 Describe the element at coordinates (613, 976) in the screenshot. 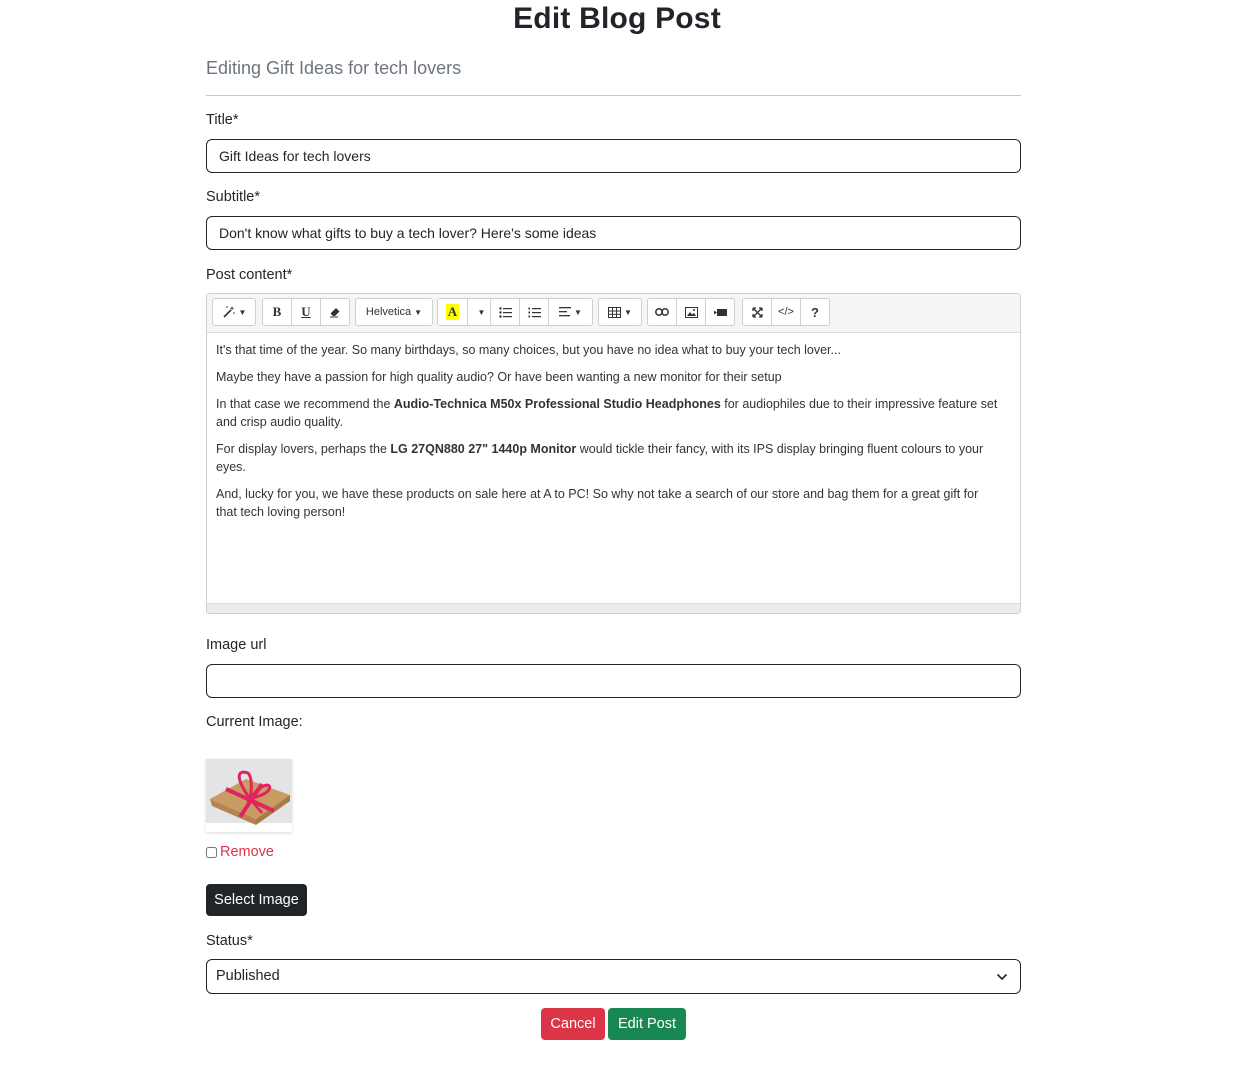

I see `status-select: Published` at that location.